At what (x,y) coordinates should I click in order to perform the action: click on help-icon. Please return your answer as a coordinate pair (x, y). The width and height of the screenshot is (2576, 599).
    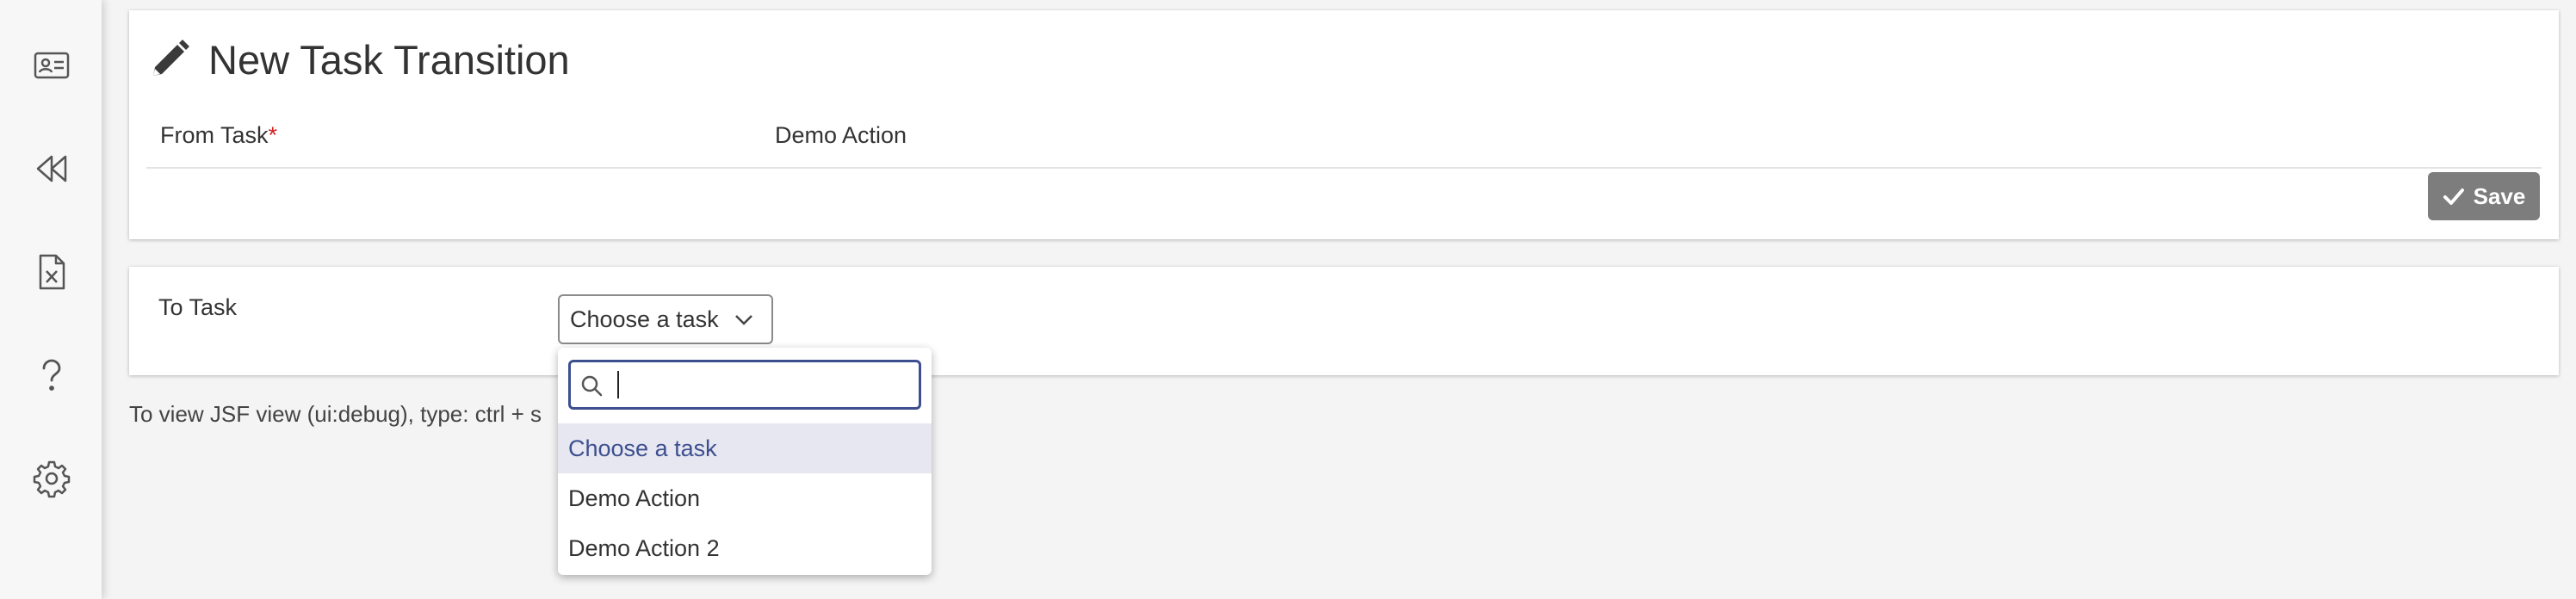
    Looking at the image, I should click on (52, 375).